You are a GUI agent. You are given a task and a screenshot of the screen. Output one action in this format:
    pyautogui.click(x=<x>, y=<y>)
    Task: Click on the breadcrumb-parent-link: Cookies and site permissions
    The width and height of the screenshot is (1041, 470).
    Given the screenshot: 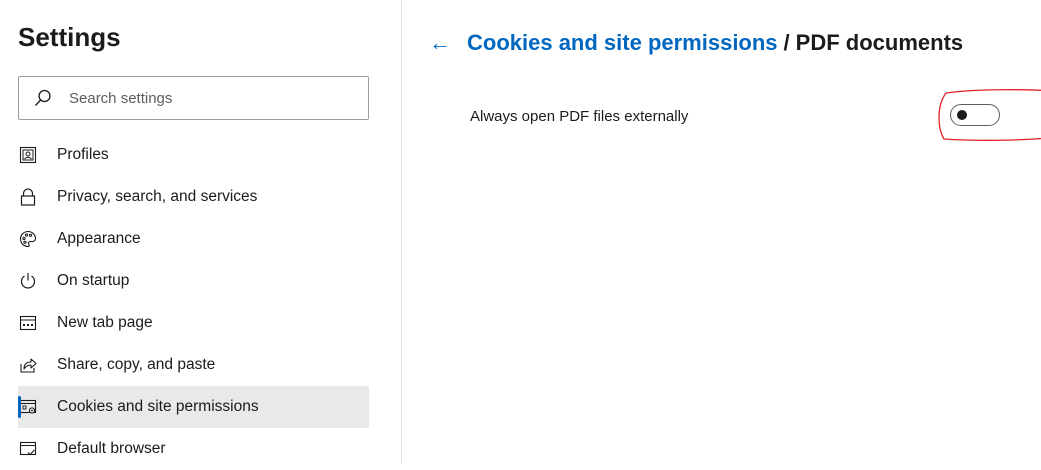 What is the action you would take?
    pyautogui.click(x=622, y=43)
    